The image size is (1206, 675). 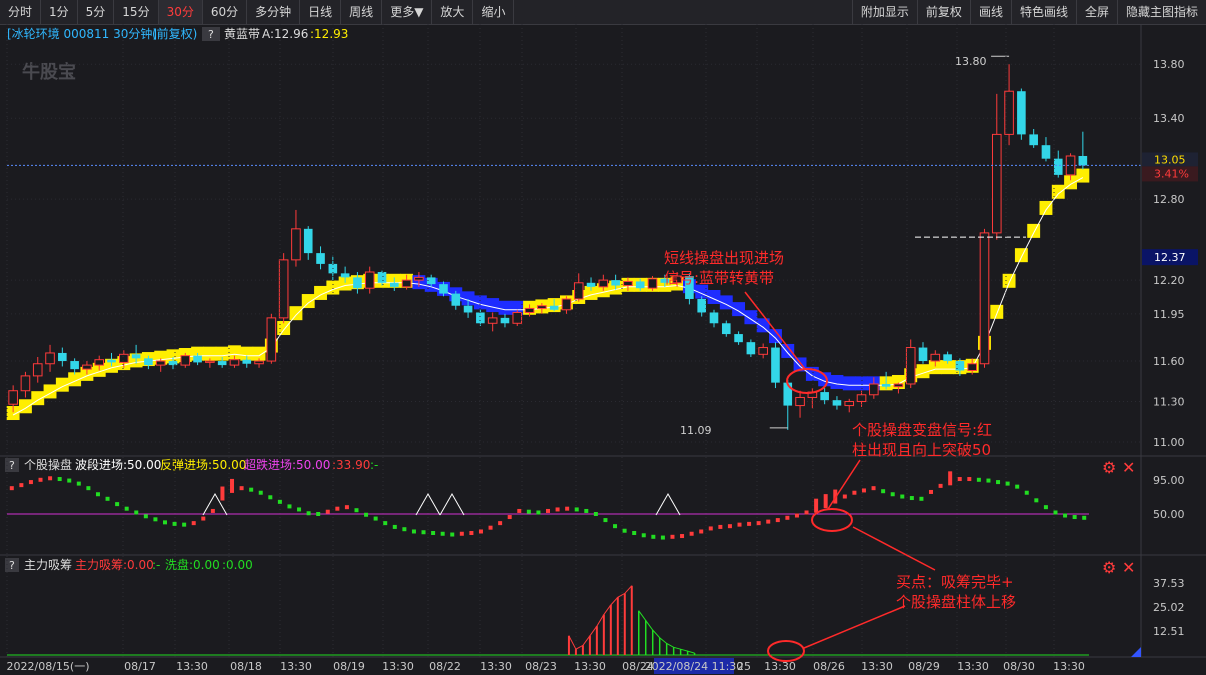 What do you see at coordinates (924, 666) in the screenshot?
I see `x-label-17: 08/29` at bounding box center [924, 666].